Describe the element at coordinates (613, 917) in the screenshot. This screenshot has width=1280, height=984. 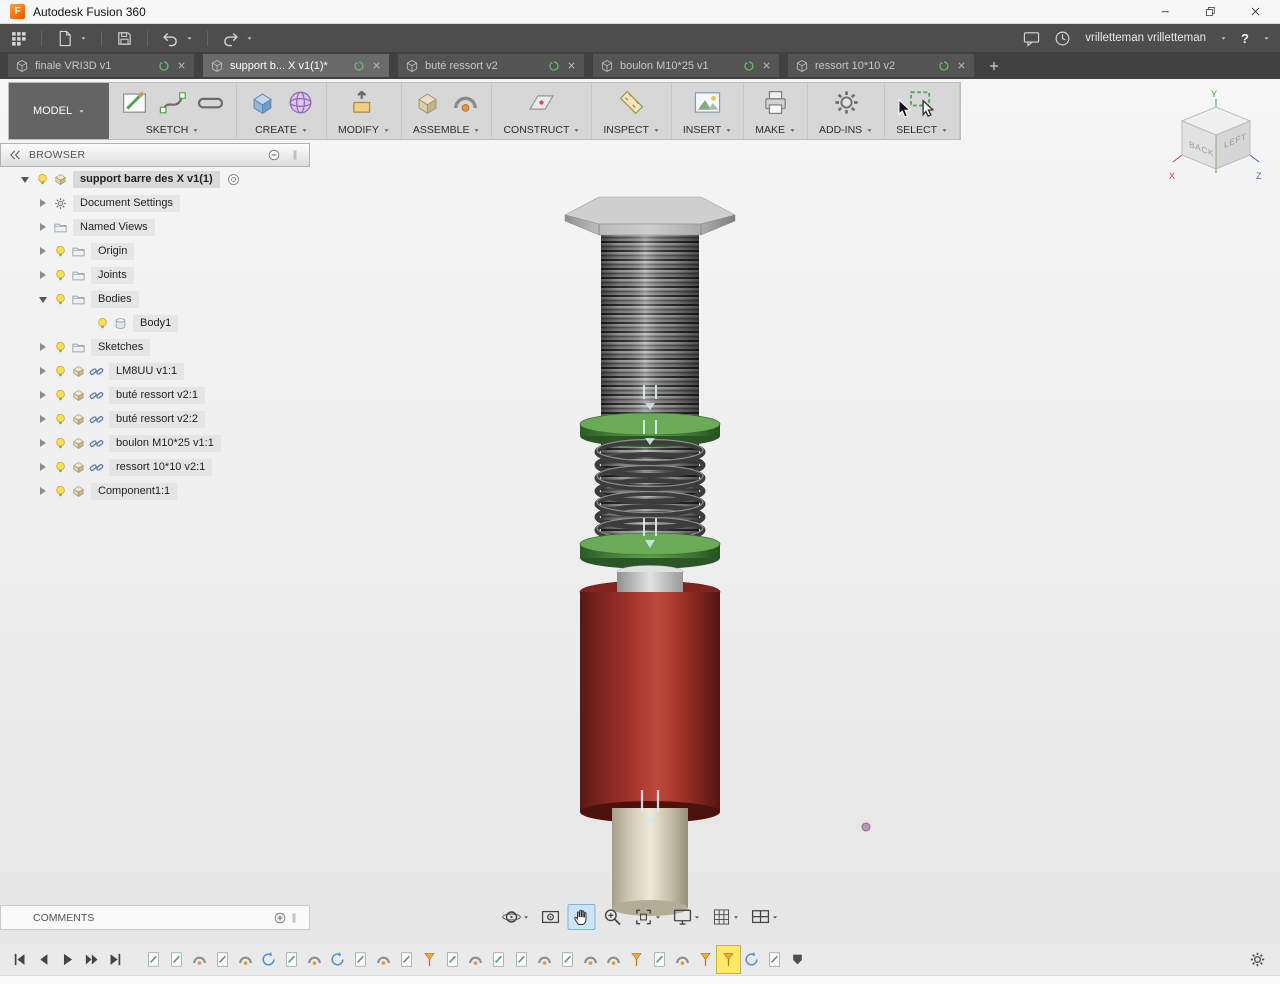
I see `zoom-button` at that location.